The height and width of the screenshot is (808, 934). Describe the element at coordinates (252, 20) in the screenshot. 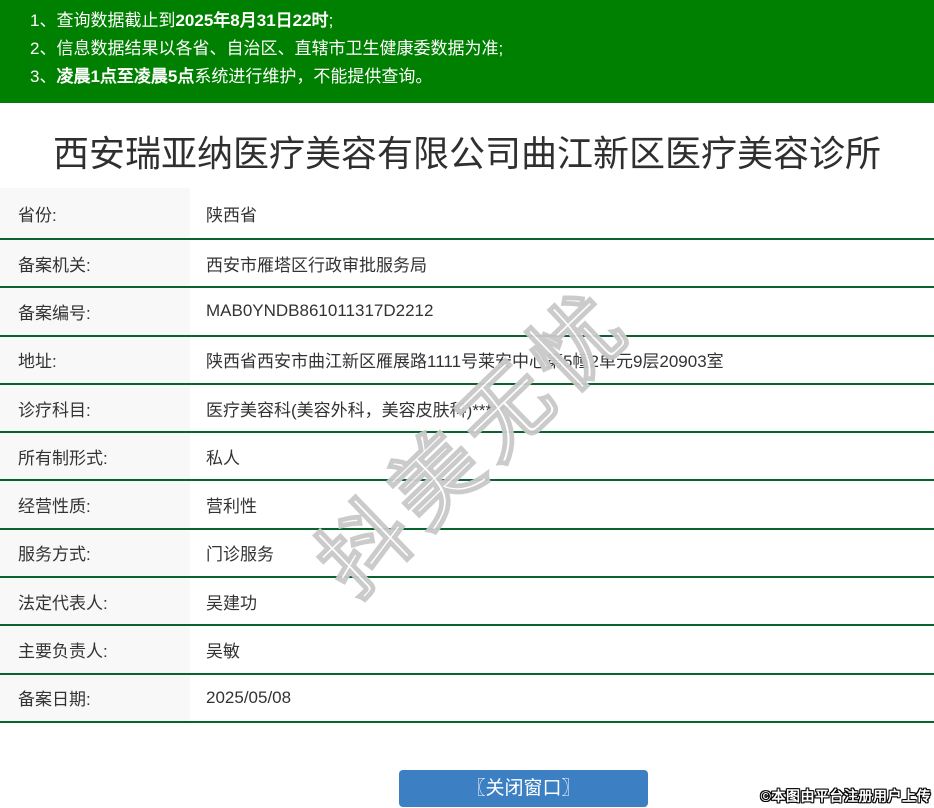

I see `notice-1-bold: 2025年8月31日22时` at that location.